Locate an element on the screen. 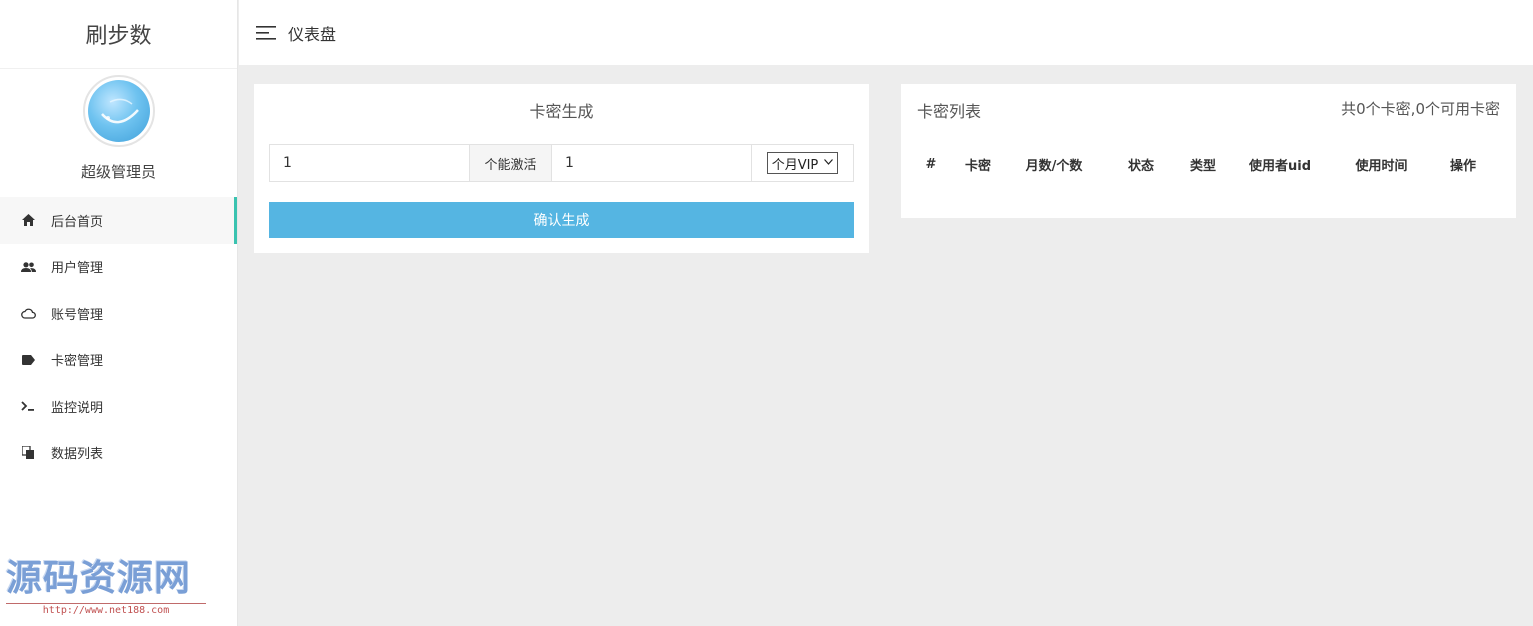 This screenshot has height=626, width=1533. sidebar-item-users: 用户管理 is located at coordinates (118, 267).